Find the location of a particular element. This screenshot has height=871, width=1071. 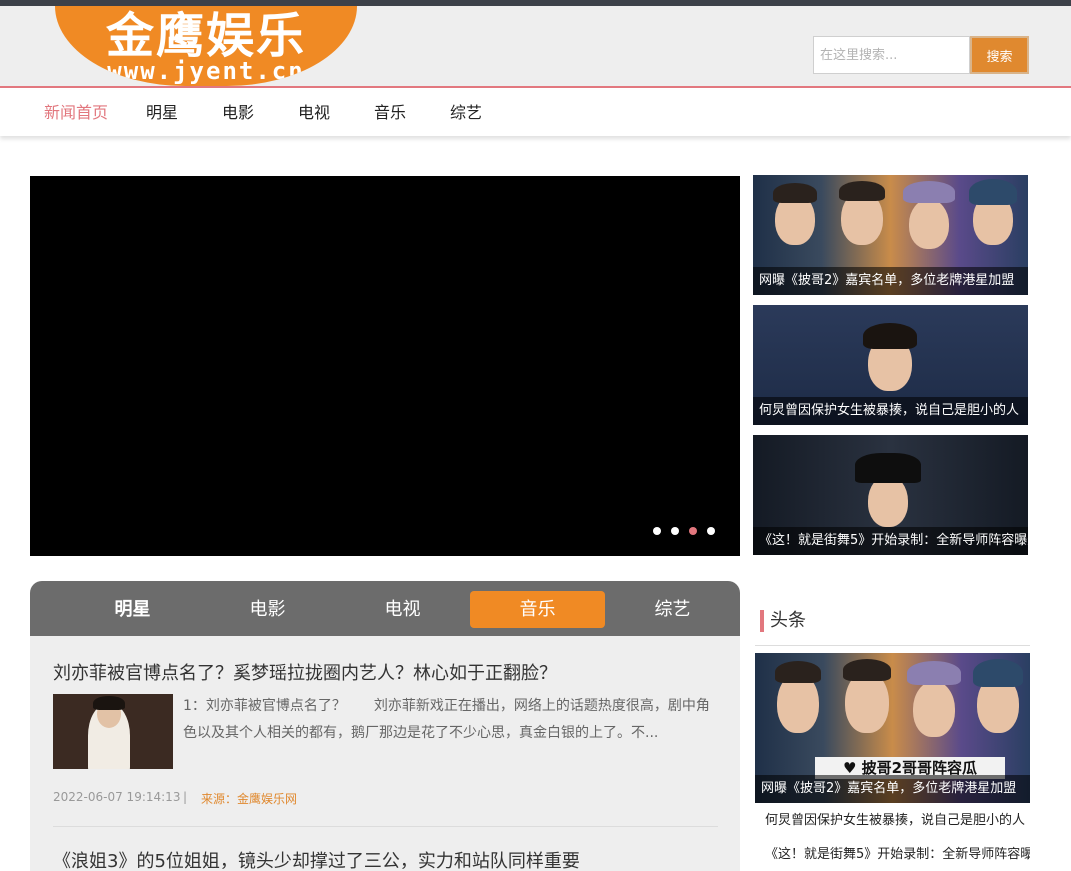

feature-thumb-2: 何炅曾因保护女生被暴揍，说自己是胆小的人 is located at coordinates (890, 365).